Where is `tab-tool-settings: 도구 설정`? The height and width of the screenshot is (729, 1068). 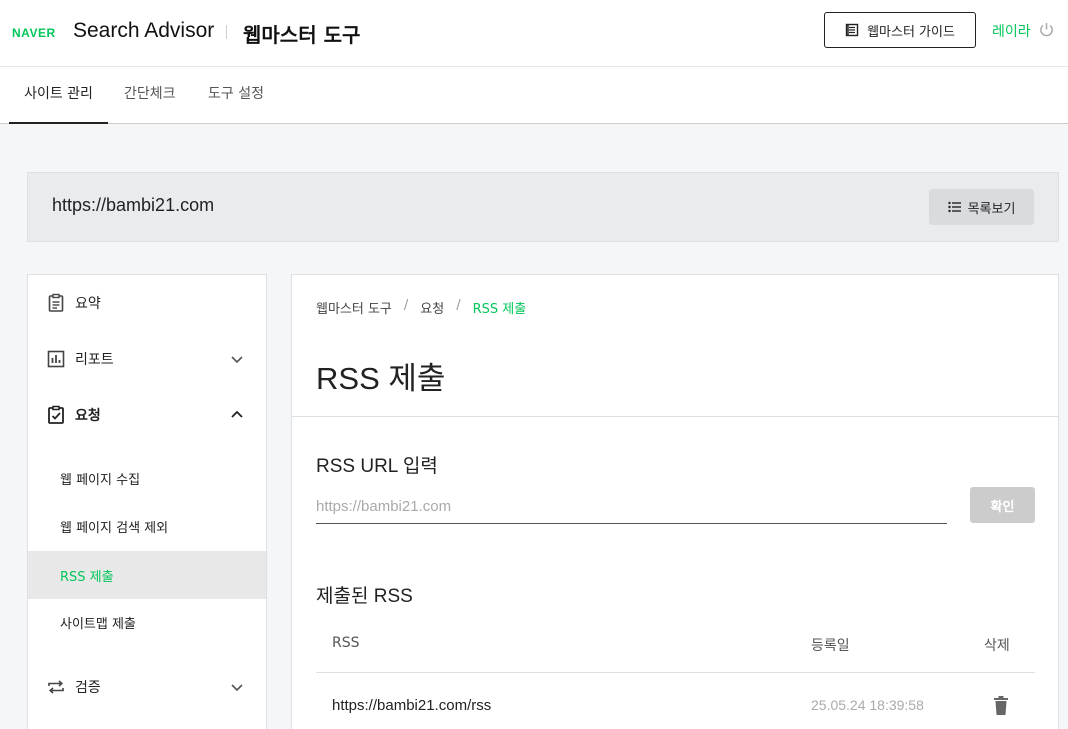 tab-tool-settings: 도구 설정 is located at coordinates (236, 95).